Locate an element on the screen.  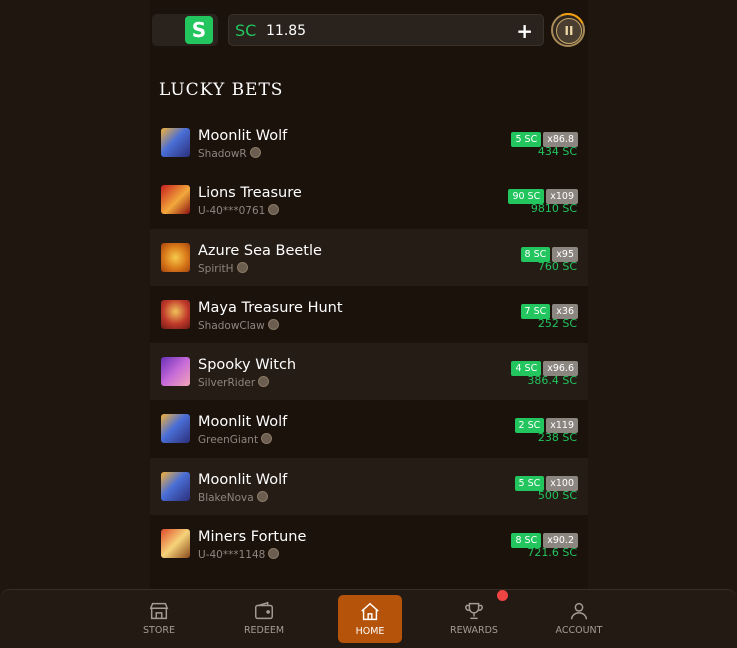
game-name: Azure Sea Beetle is located at coordinates (260, 251).